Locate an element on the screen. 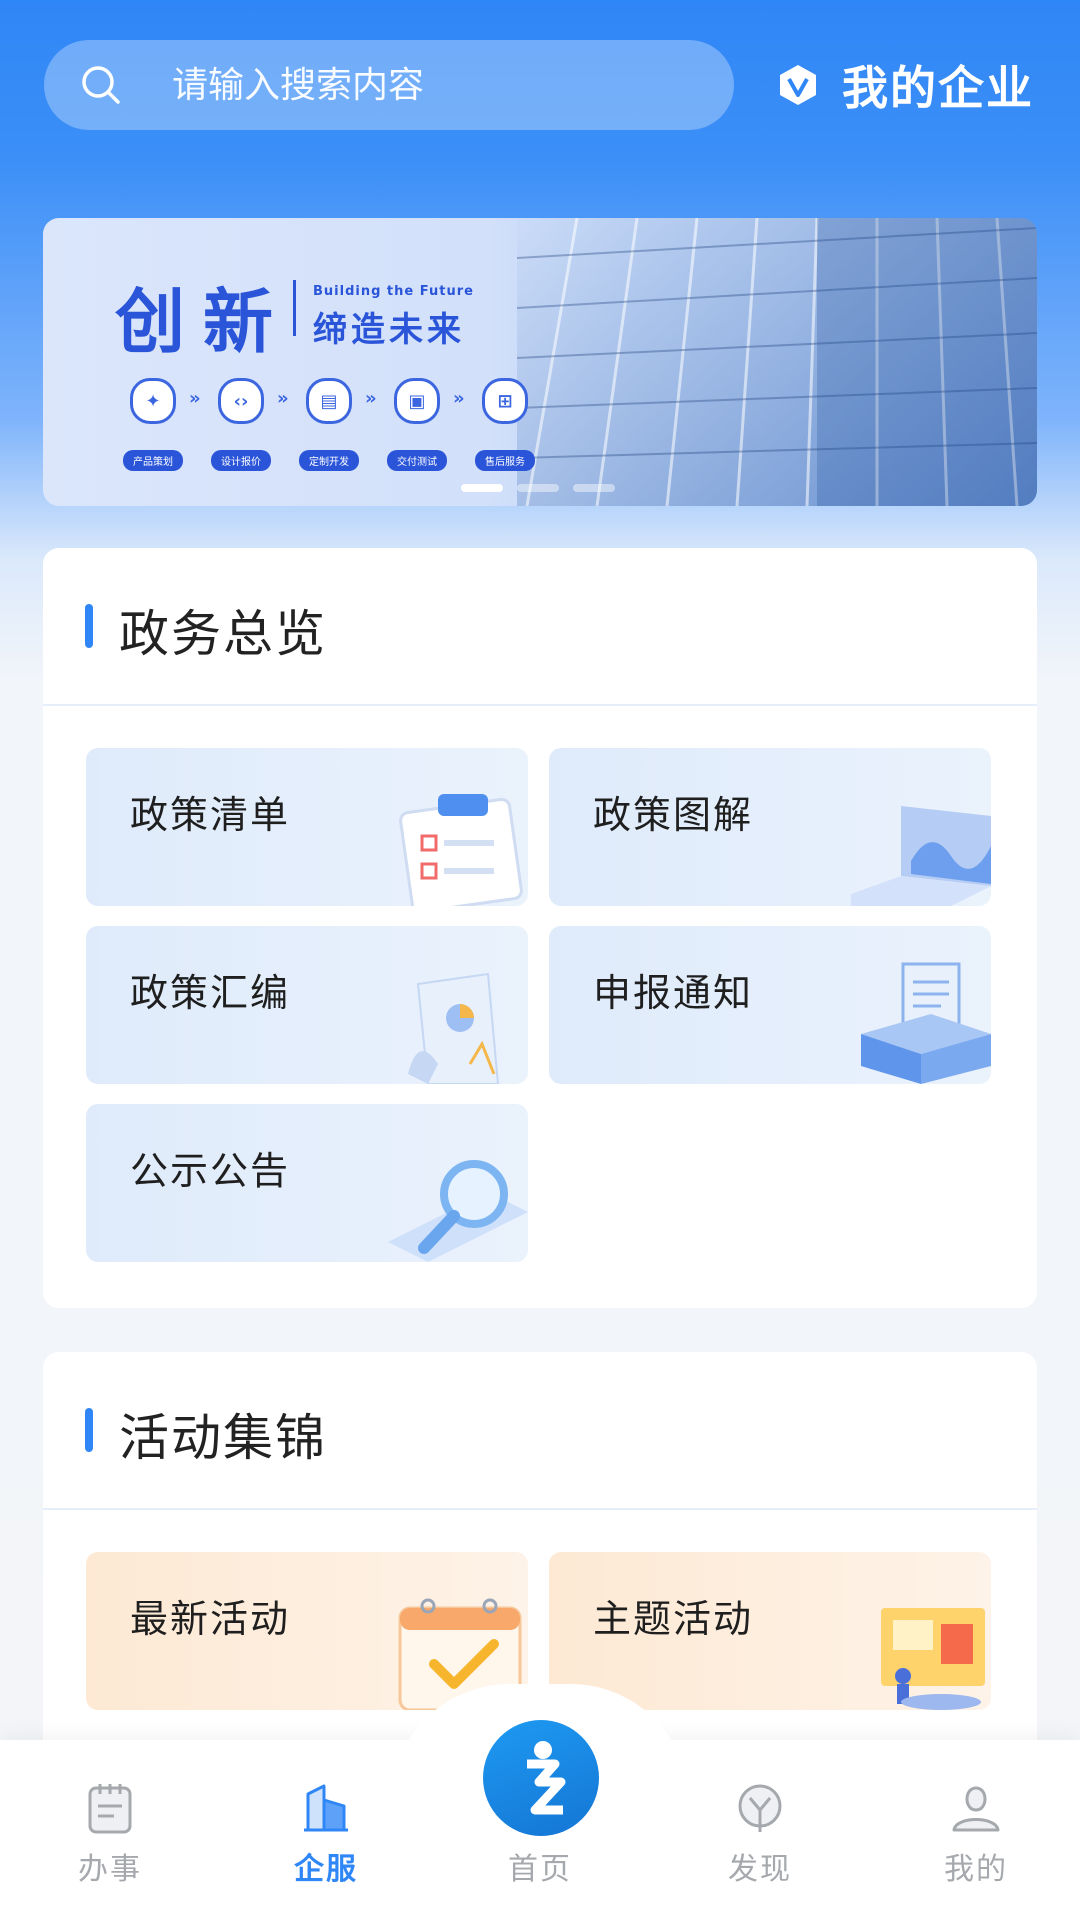  my-company-label: 我的企业 is located at coordinates (938, 88).